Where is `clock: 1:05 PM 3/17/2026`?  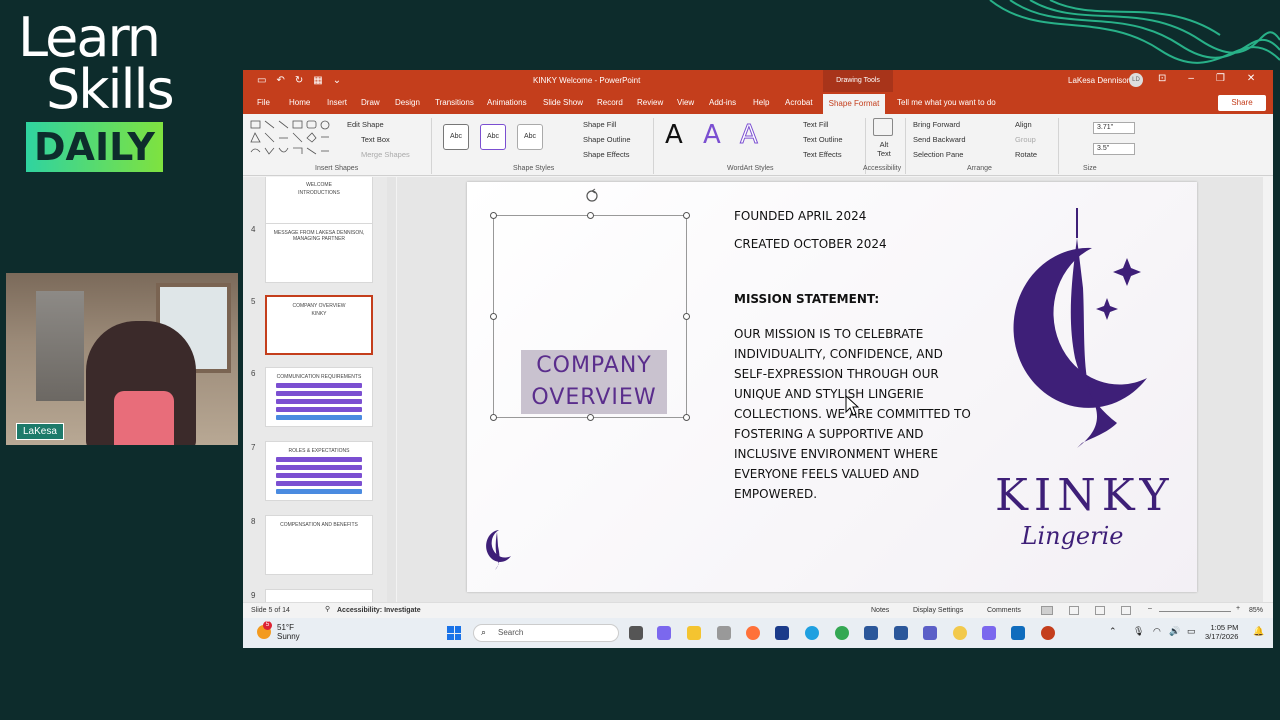 clock: 1:05 PM 3/17/2026 is located at coordinates (1221, 632).